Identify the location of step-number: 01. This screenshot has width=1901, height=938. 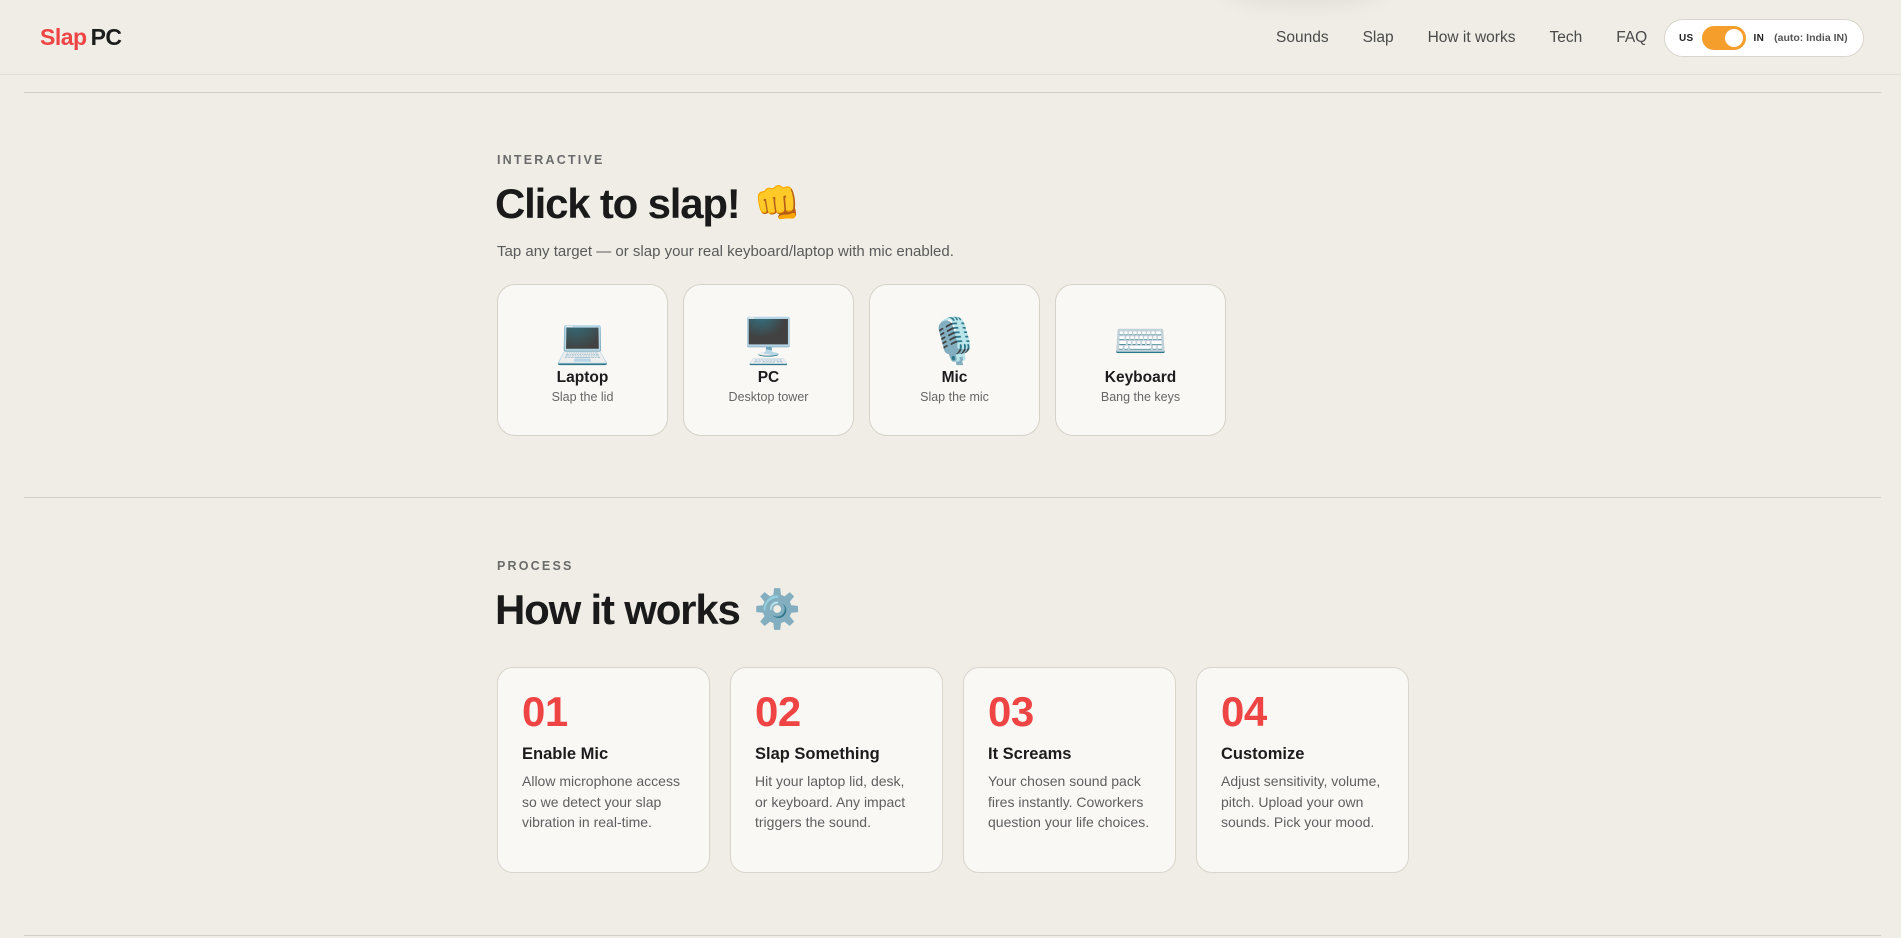
(545, 711).